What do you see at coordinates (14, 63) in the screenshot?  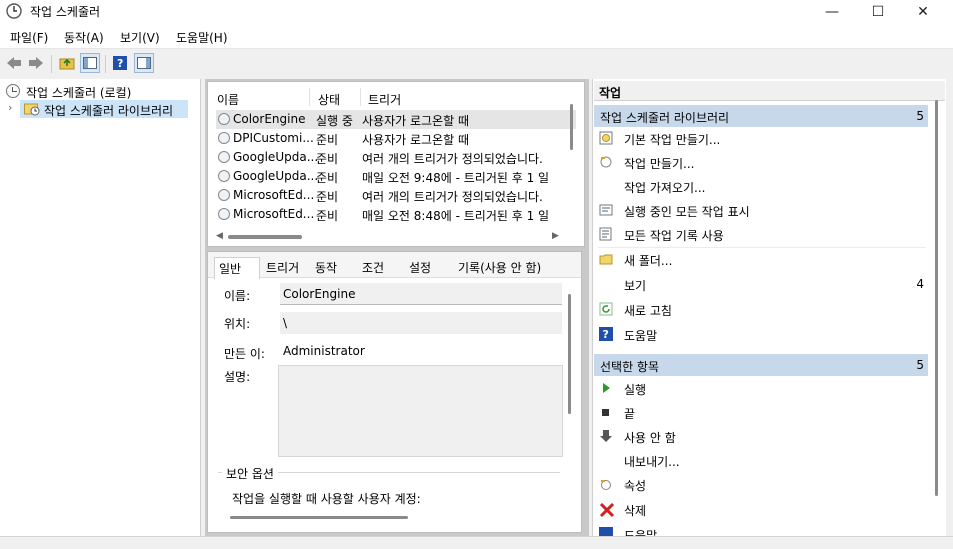 I see `back-icon` at bounding box center [14, 63].